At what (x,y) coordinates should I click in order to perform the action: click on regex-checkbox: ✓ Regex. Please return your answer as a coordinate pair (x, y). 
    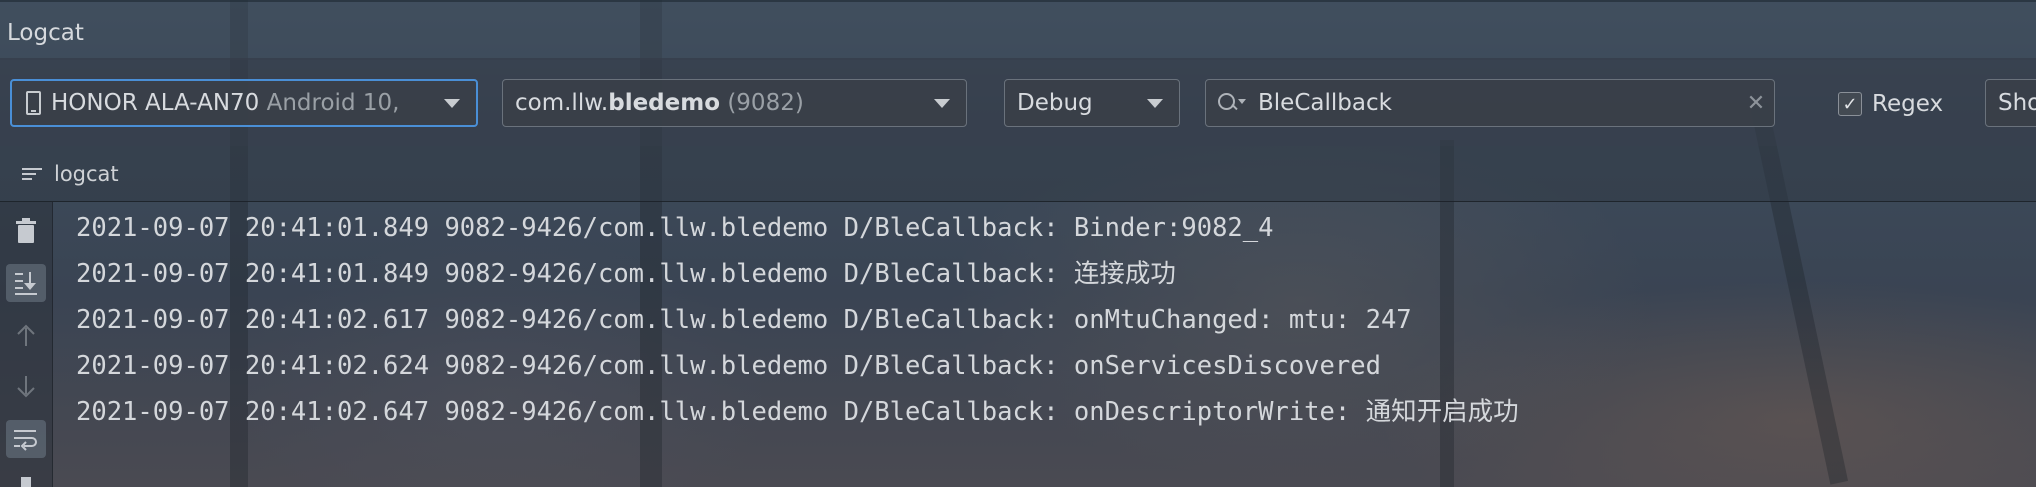
    Looking at the image, I should click on (1890, 104).